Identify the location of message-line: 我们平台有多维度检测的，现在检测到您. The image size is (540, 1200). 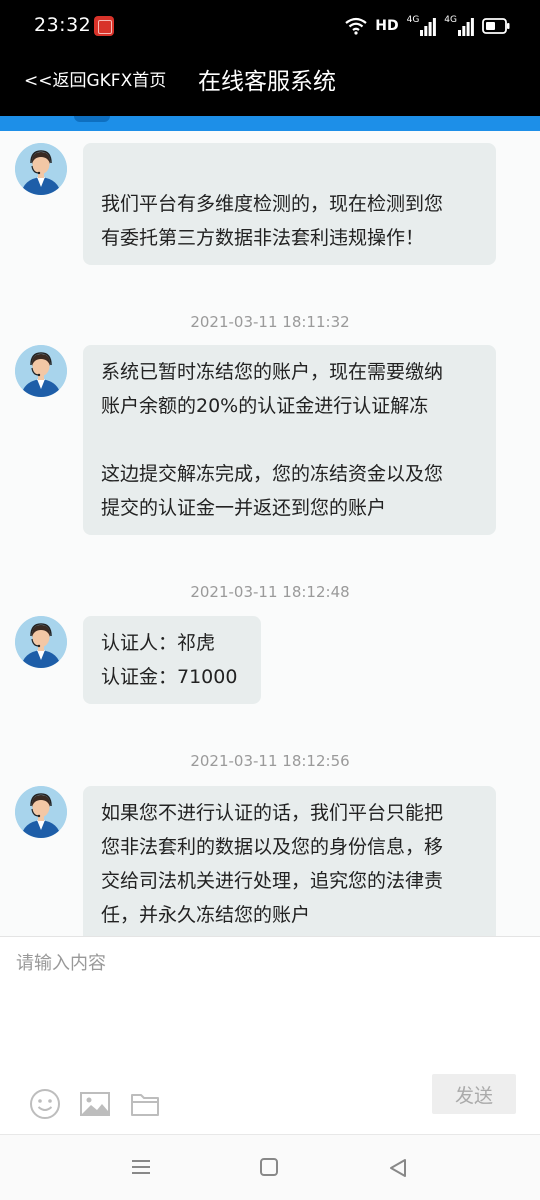
(272, 204).